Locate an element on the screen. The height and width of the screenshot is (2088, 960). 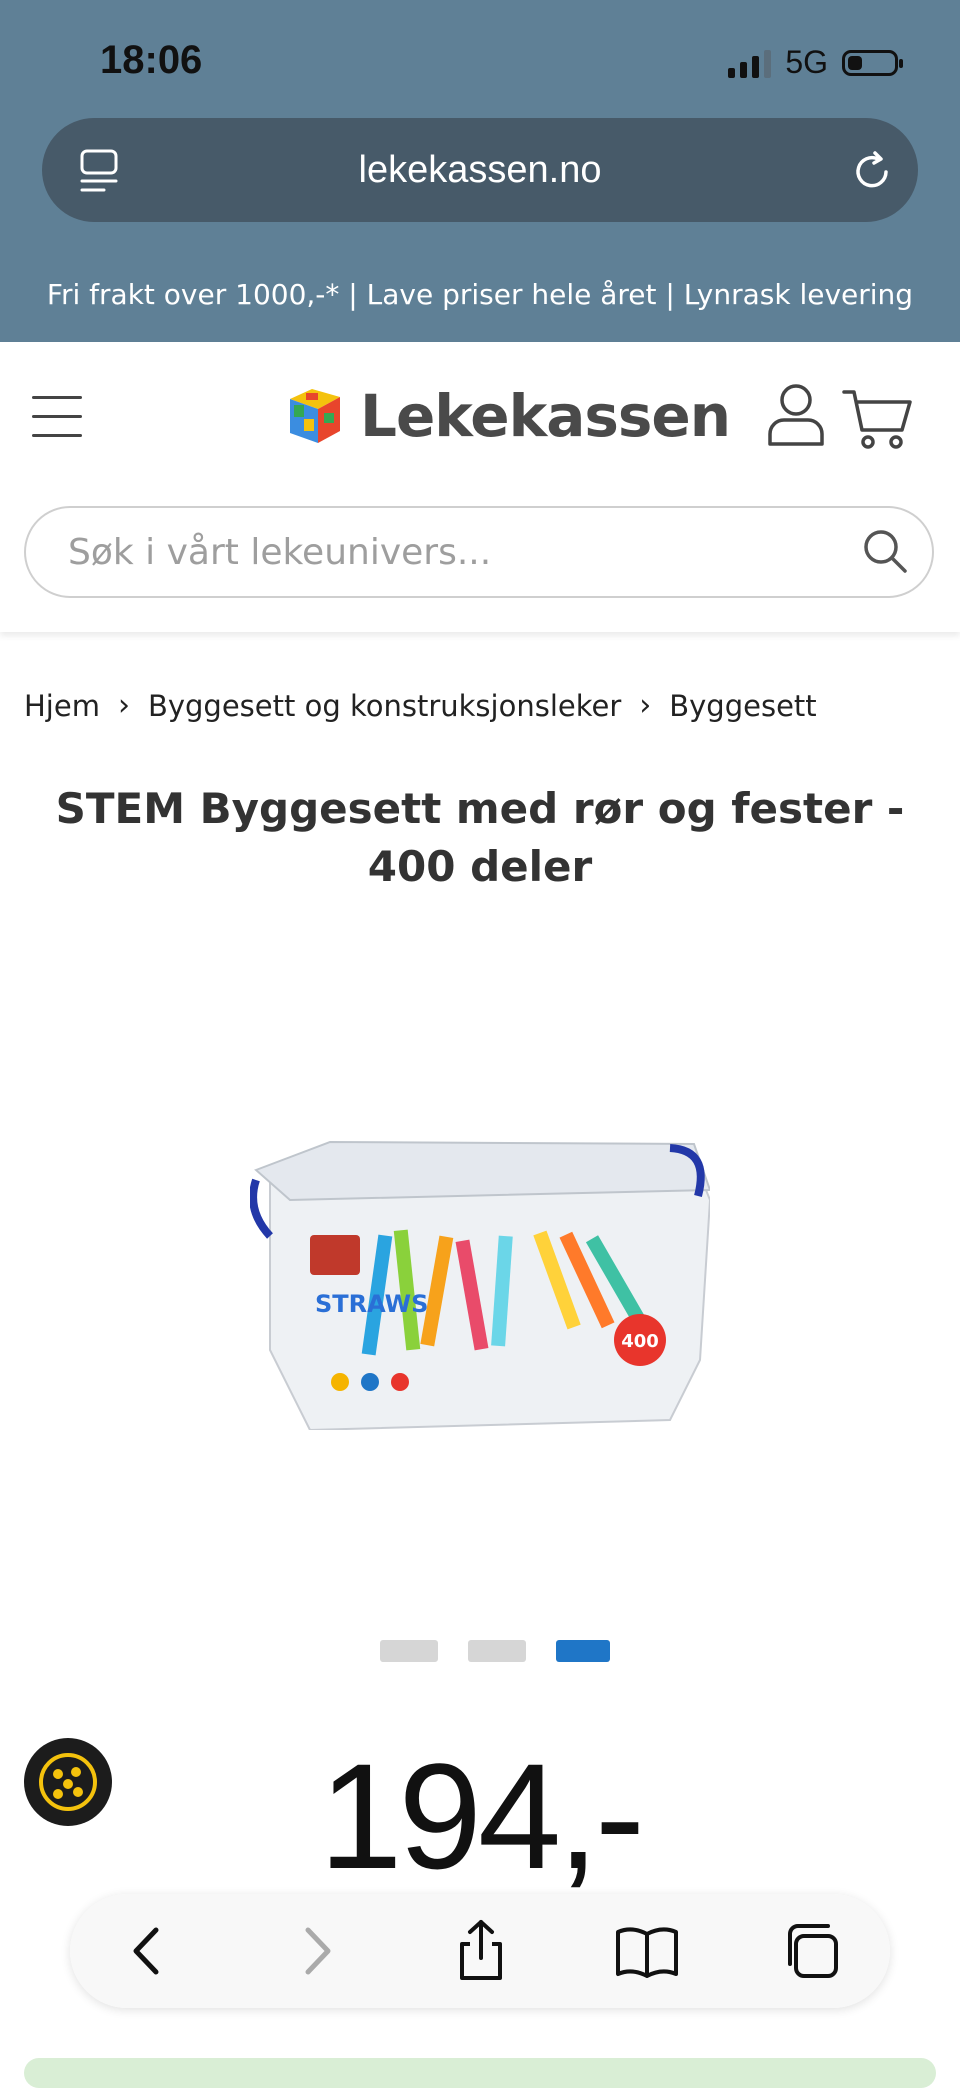
product-price: 194,- is located at coordinates (482, 1816).